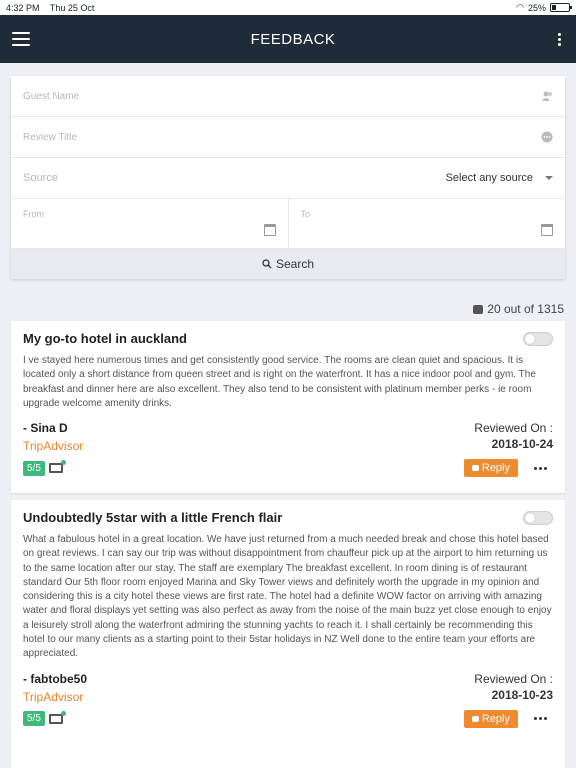 This screenshot has height=768, width=576. What do you see at coordinates (561, 7) in the screenshot?
I see `battery-icon` at bounding box center [561, 7].